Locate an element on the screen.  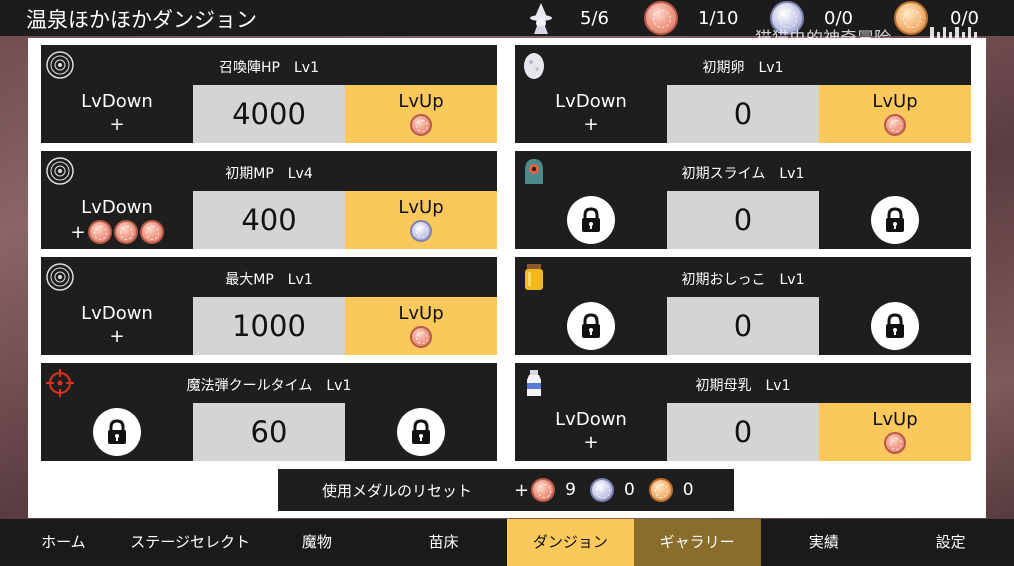
card-title: 魔法弾クールタイム Lv1 is located at coordinates (269, 386).